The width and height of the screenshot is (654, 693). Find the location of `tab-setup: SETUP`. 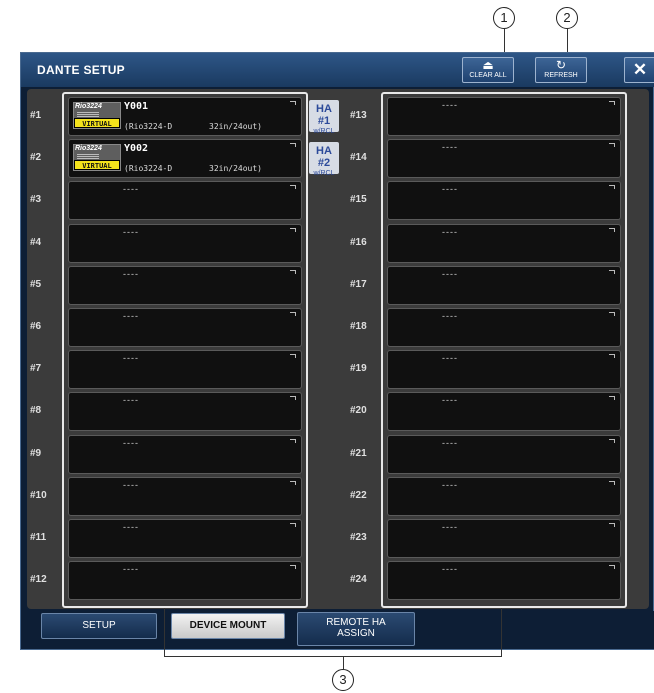

tab-setup: SETUP is located at coordinates (99, 626).